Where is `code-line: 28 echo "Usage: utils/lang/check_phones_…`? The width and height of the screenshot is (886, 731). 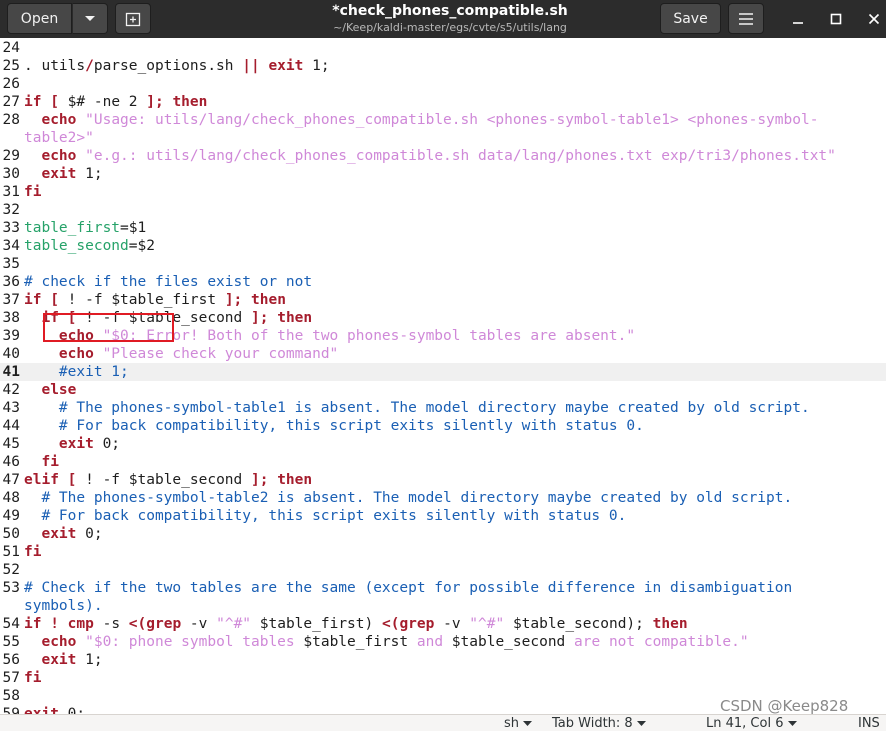 code-line: 28 echo "Usage: utils/lang/check_phones_… is located at coordinates (443, 120).